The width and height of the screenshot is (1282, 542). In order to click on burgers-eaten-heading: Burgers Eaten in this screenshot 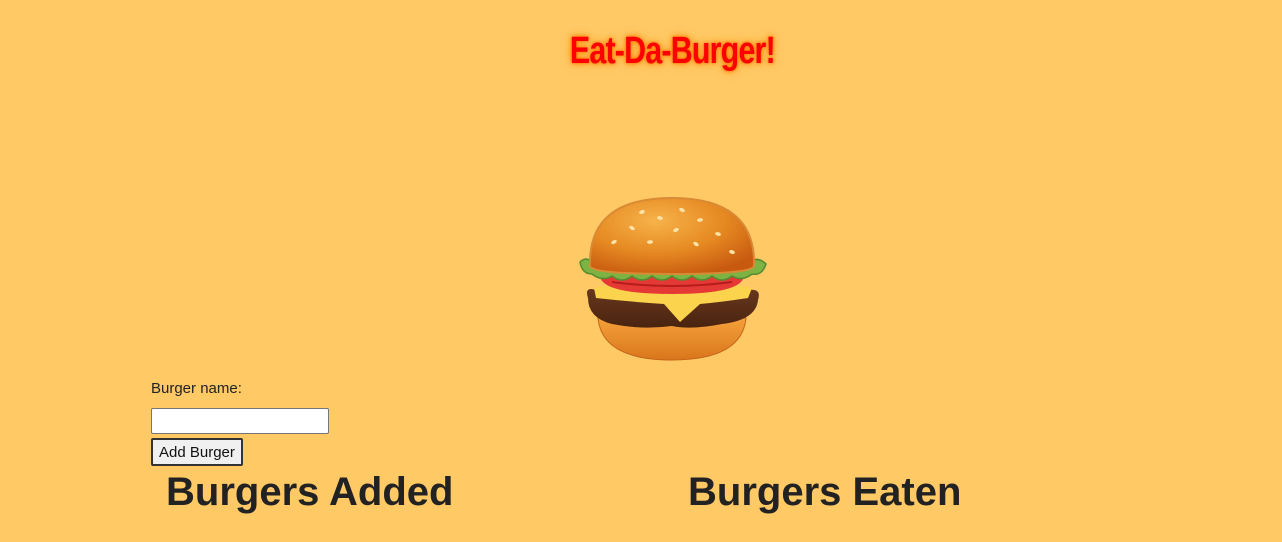, I will do `click(825, 492)`.